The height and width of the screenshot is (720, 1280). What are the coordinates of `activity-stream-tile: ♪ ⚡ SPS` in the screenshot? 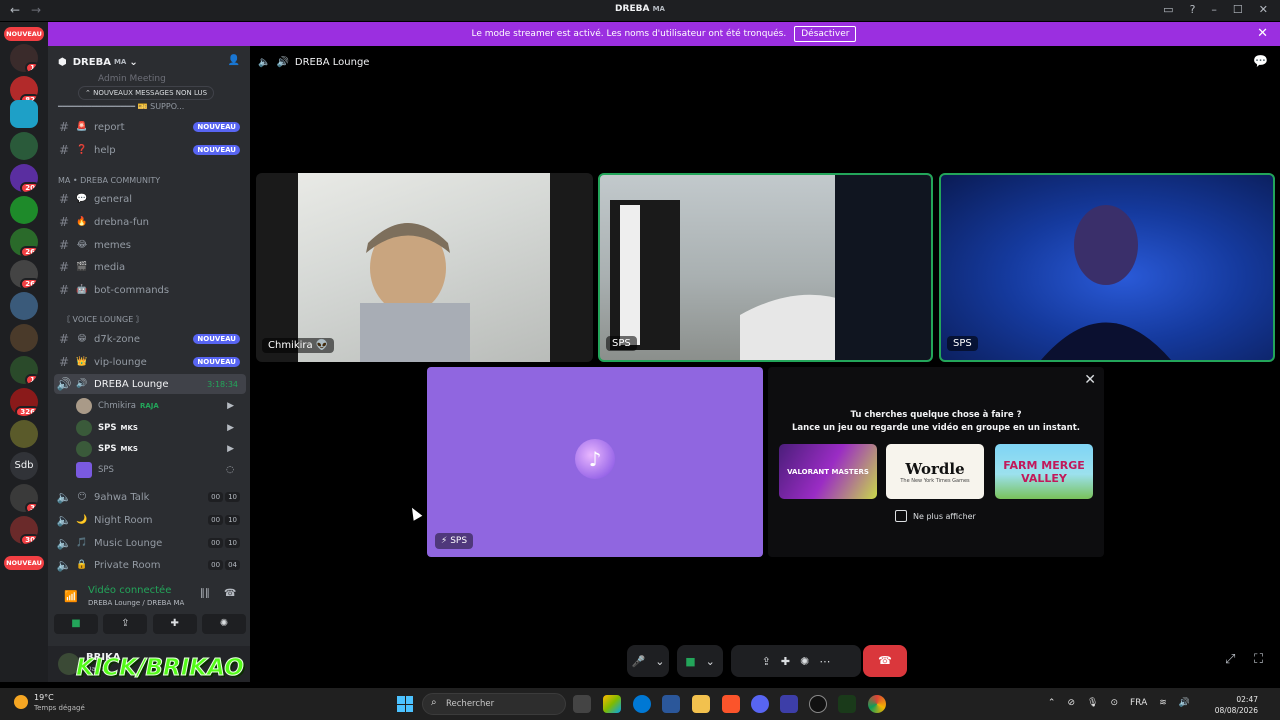 It's located at (595, 462).